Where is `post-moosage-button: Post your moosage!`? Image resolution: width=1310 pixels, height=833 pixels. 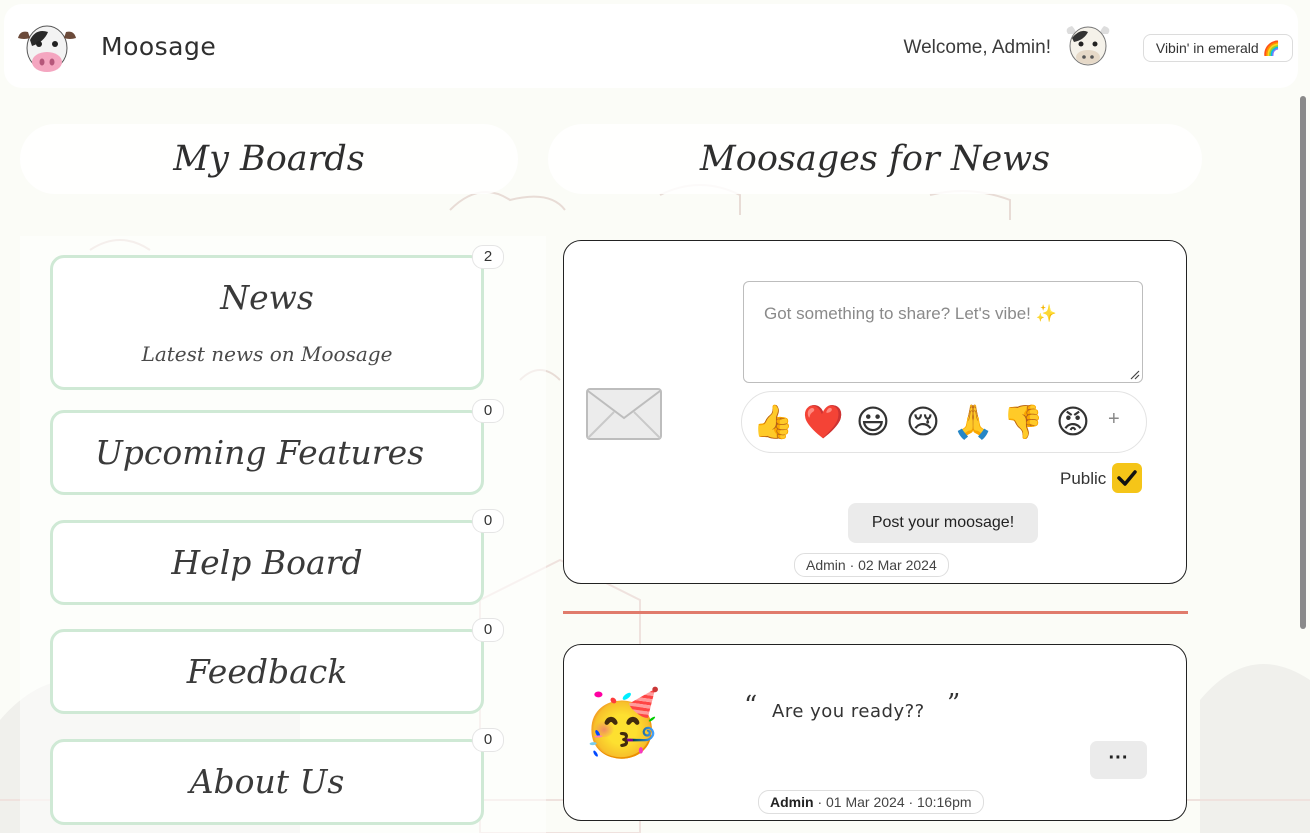
post-moosage-button: Post your moosage! is located at coordinates (943, 523).